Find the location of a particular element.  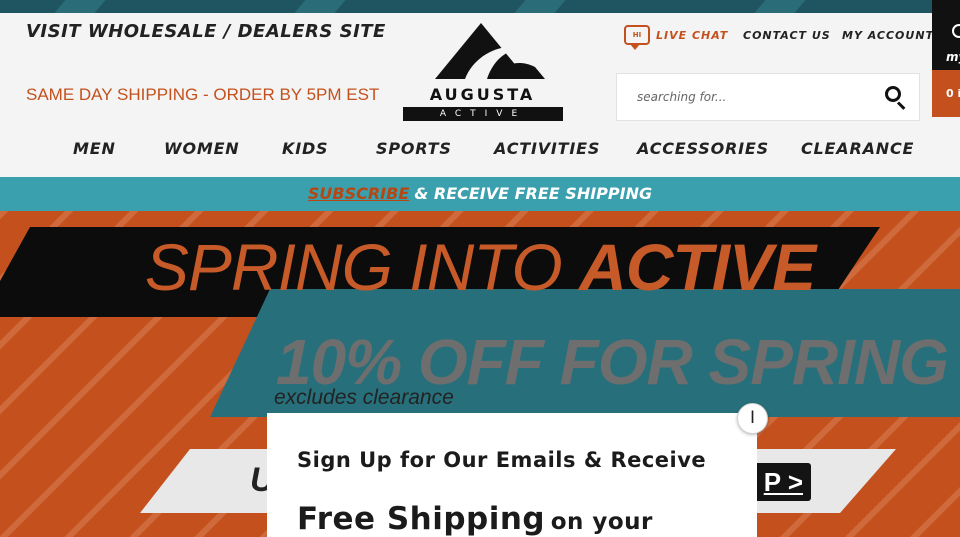

logo-mark-icon is located at coordinates (490, 51).